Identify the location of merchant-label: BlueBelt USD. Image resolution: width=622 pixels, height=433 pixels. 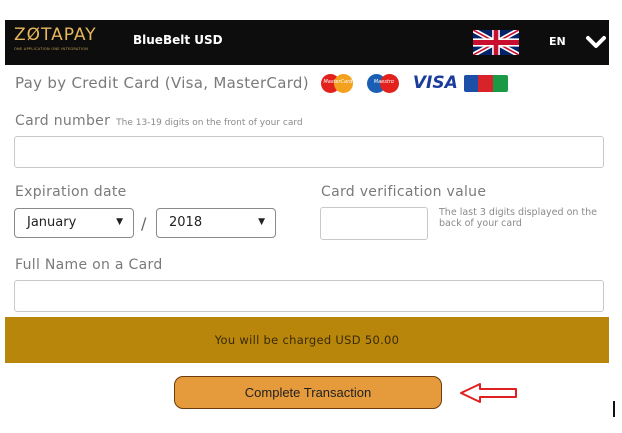
(178, 40).